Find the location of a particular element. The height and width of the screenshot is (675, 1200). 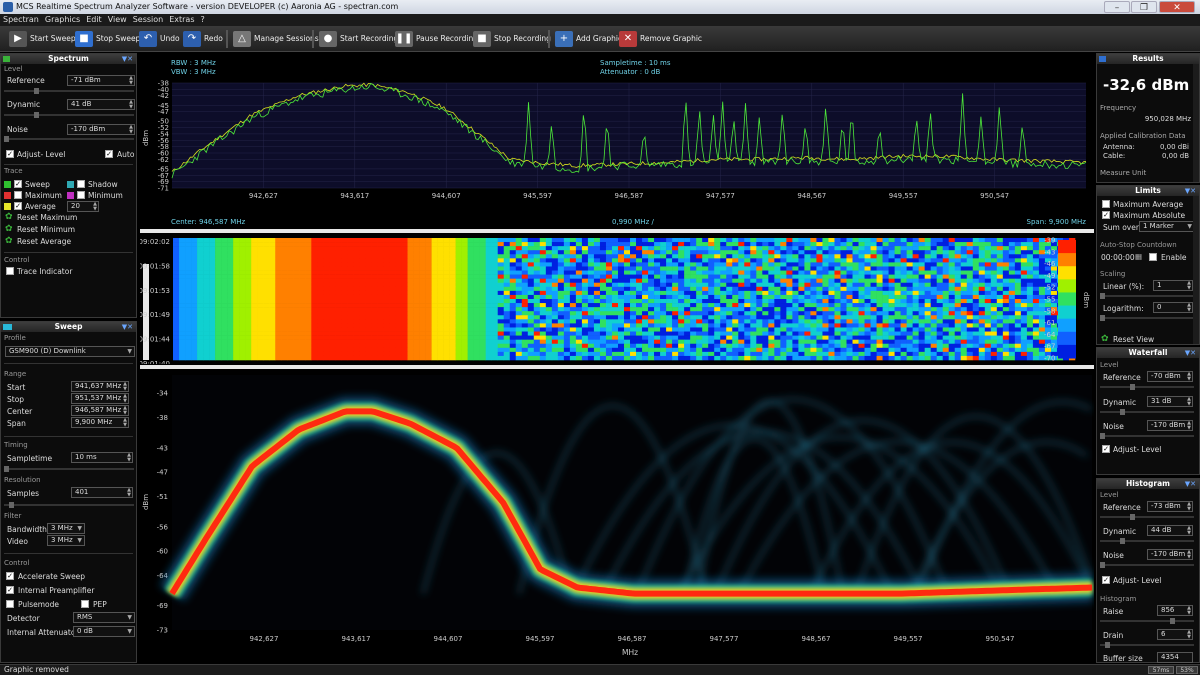

raise-field: 856 ▲ ▼ is located at coordinates (1175, 610).